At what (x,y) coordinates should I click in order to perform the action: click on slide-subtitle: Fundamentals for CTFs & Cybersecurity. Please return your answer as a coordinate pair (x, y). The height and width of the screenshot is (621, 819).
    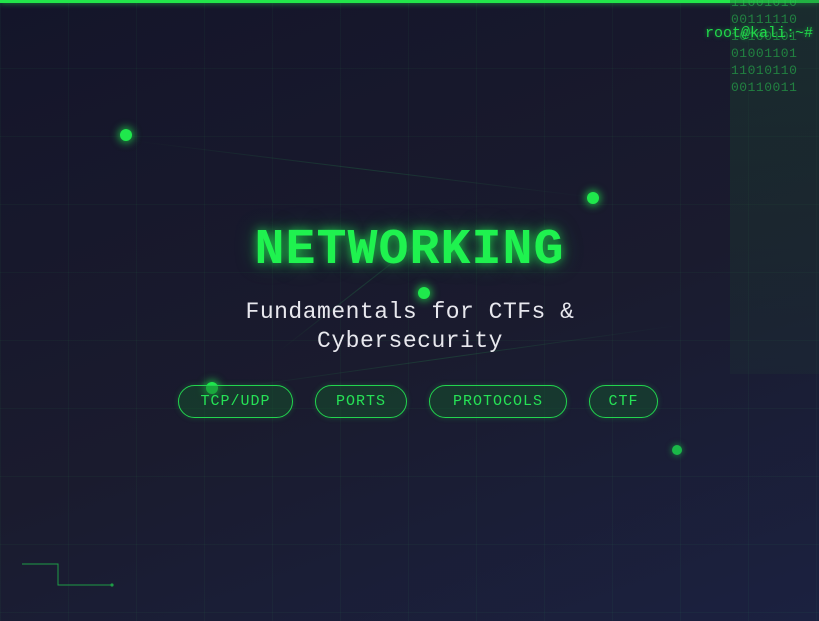
    Looking at the image, I should click on (410, 326).